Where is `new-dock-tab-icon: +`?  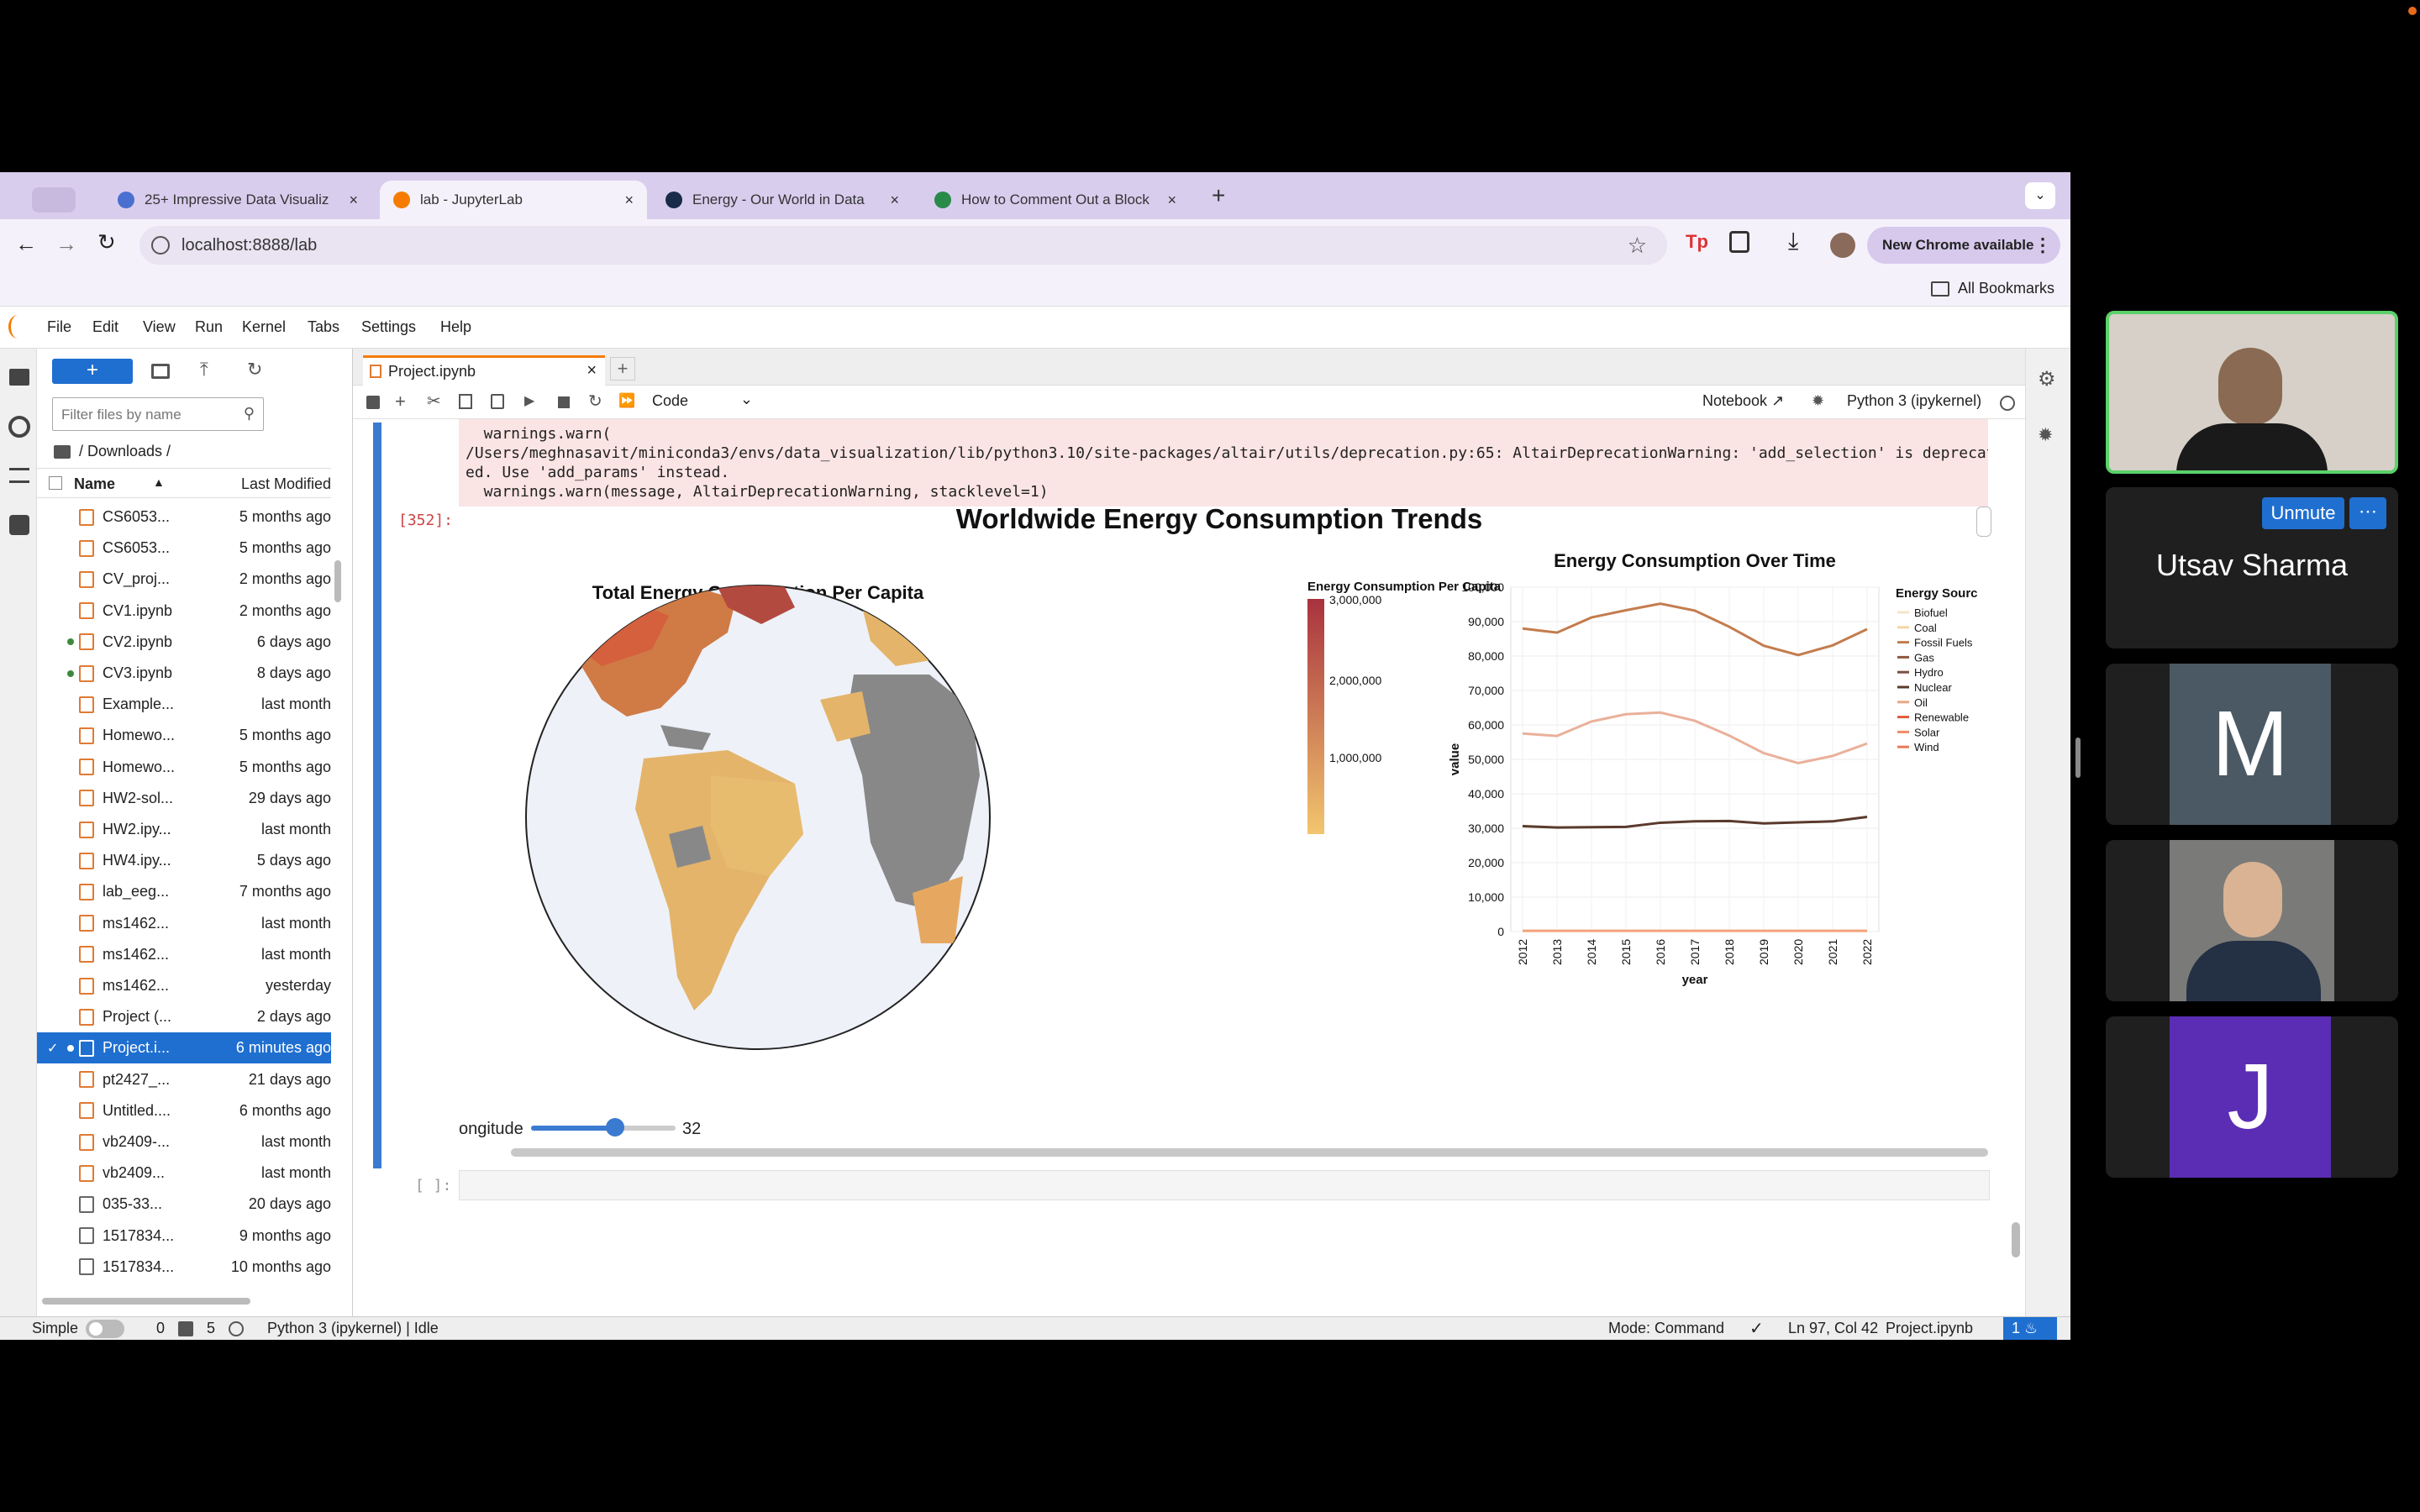 new-dock-tab-icon: + is located at coordinates (622, 369).